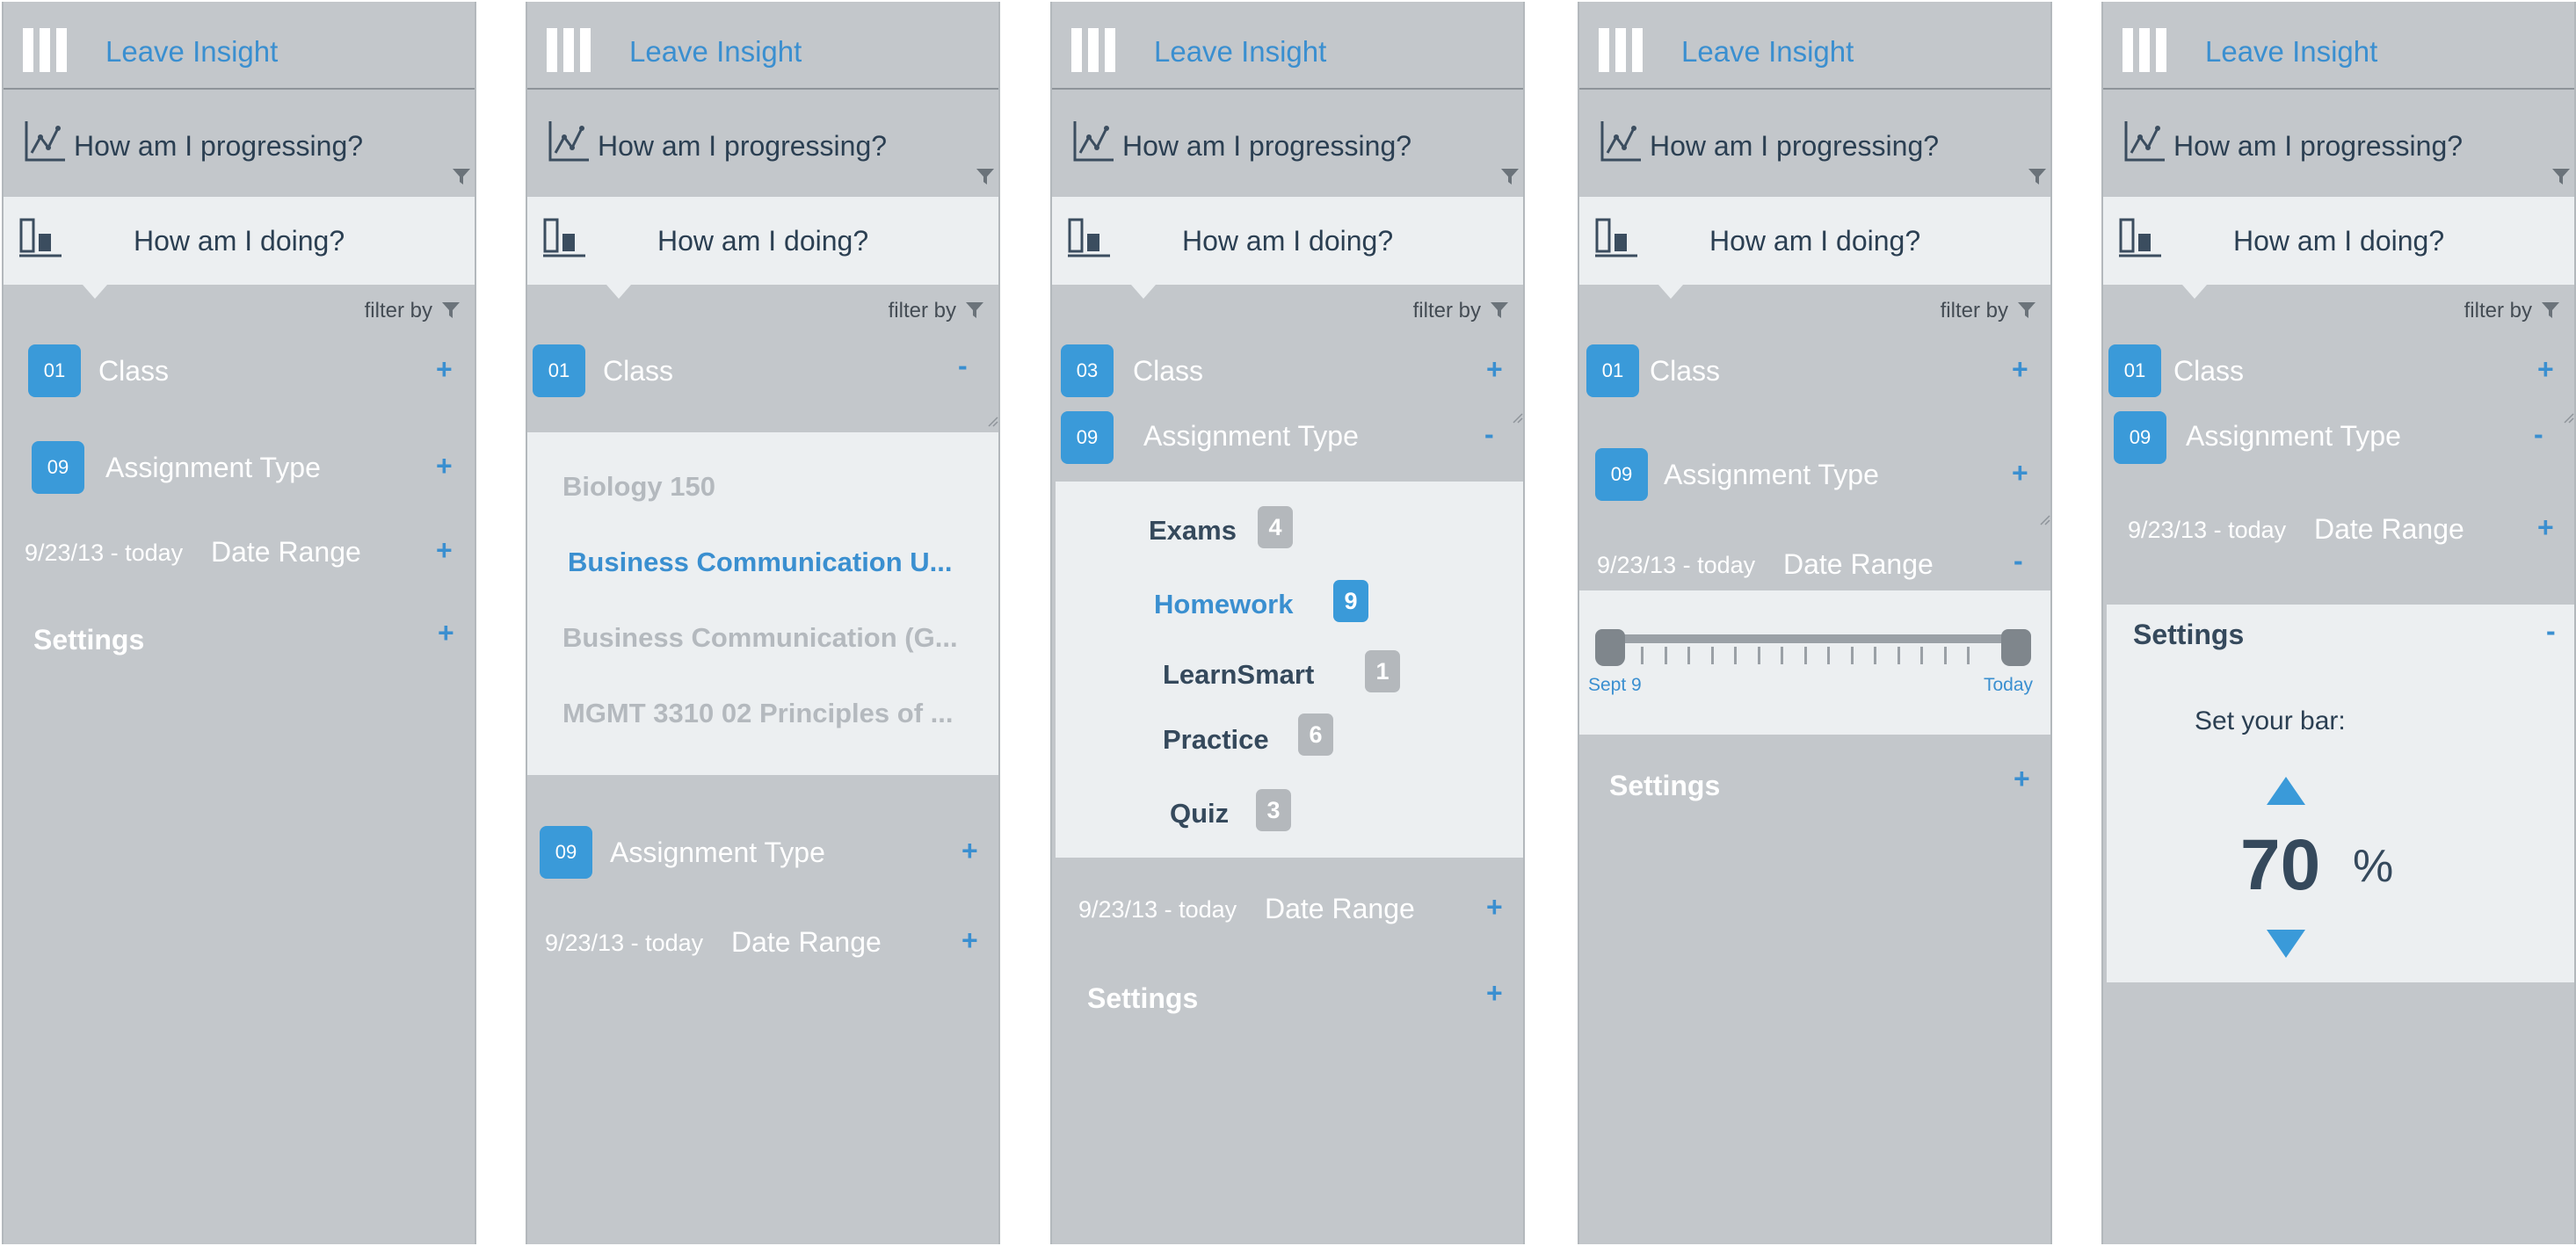  I want to click on assignment-type-option: LearnSmart, so click(1238, 675).